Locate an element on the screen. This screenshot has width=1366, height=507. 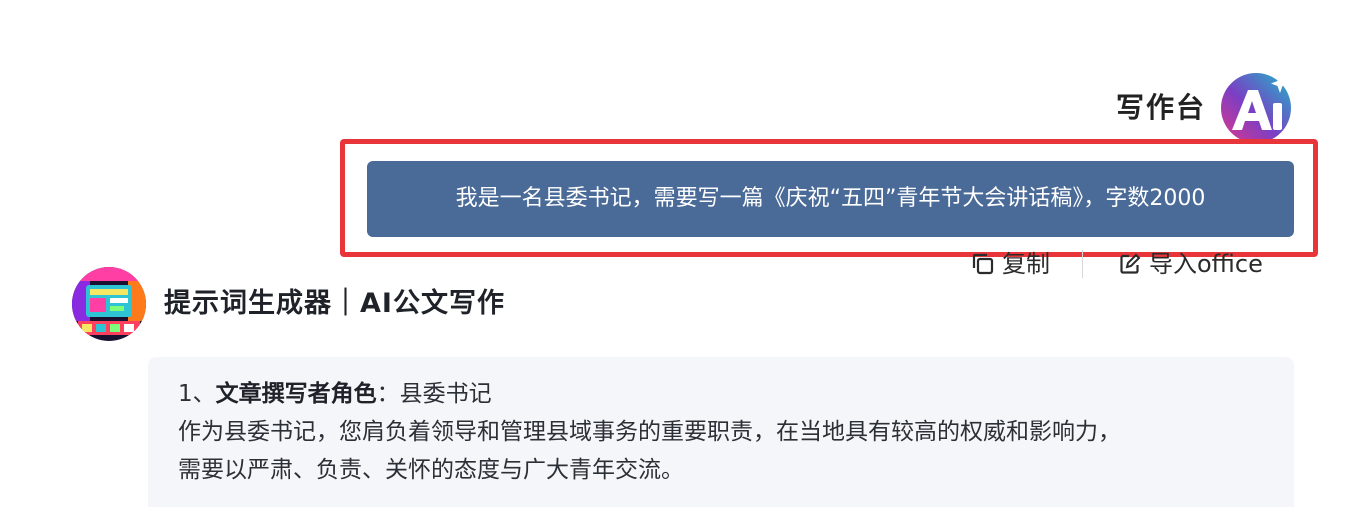
response-paragraph-2: 需要以严肃、负责、关怀的态度与广大青年交流。 is located at coordinates (431, 470).